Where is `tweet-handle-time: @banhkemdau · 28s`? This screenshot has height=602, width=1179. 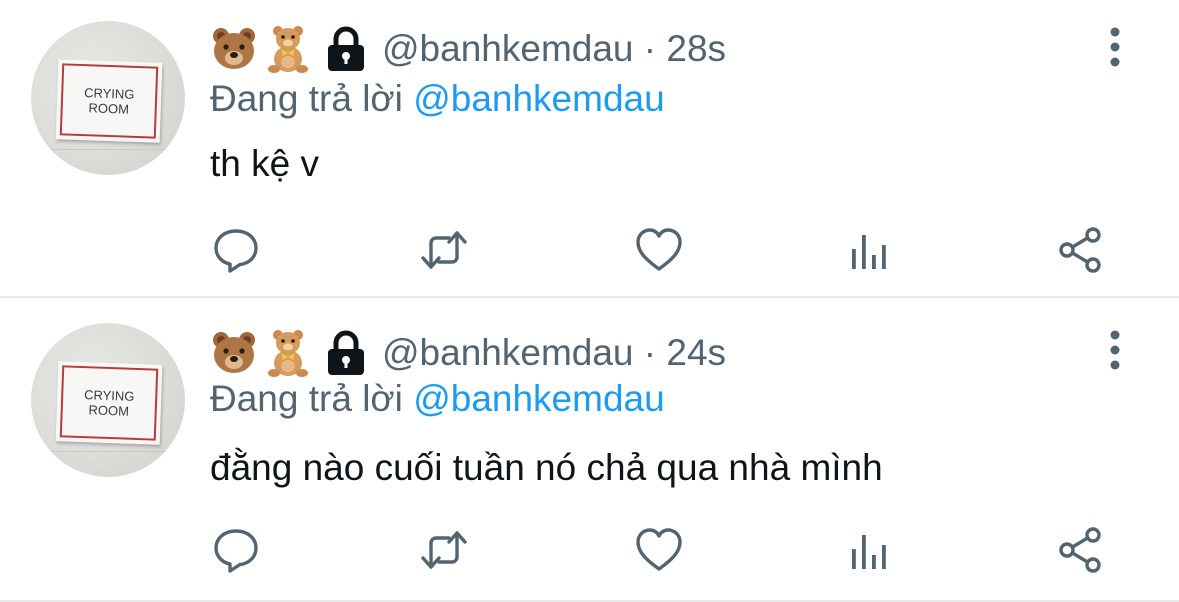 tweet-handle-time: @banhkemdau · 28s is located at coordinates (554, 49).